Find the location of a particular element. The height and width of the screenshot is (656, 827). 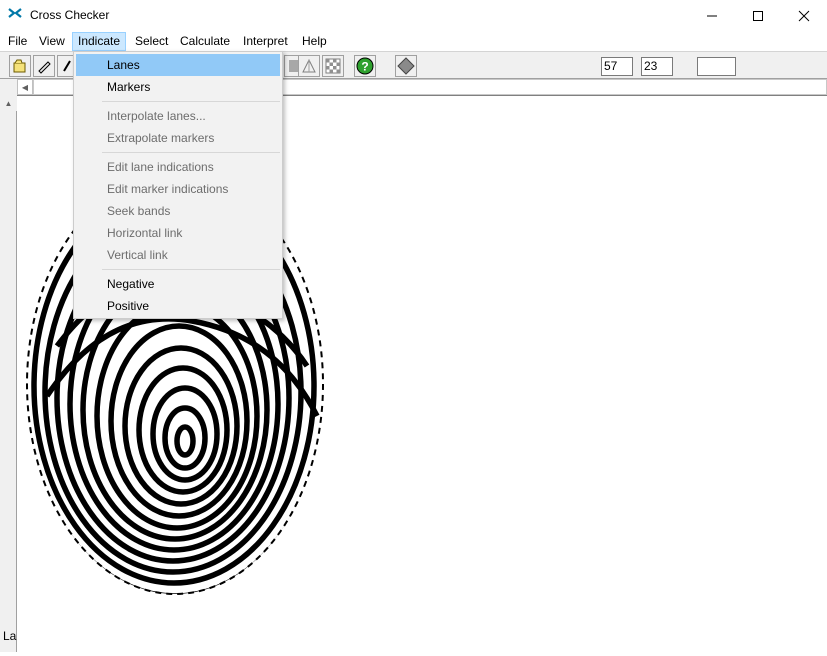

app-icon is located at coordinates (15, 13).